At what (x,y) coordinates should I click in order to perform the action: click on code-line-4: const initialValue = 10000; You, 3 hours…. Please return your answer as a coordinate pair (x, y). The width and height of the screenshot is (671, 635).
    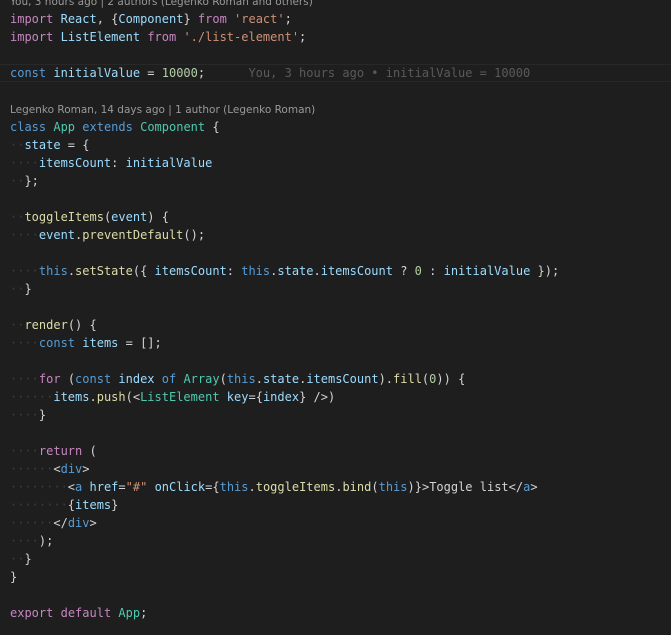
    Looking at the image, I should click on (270, 73).